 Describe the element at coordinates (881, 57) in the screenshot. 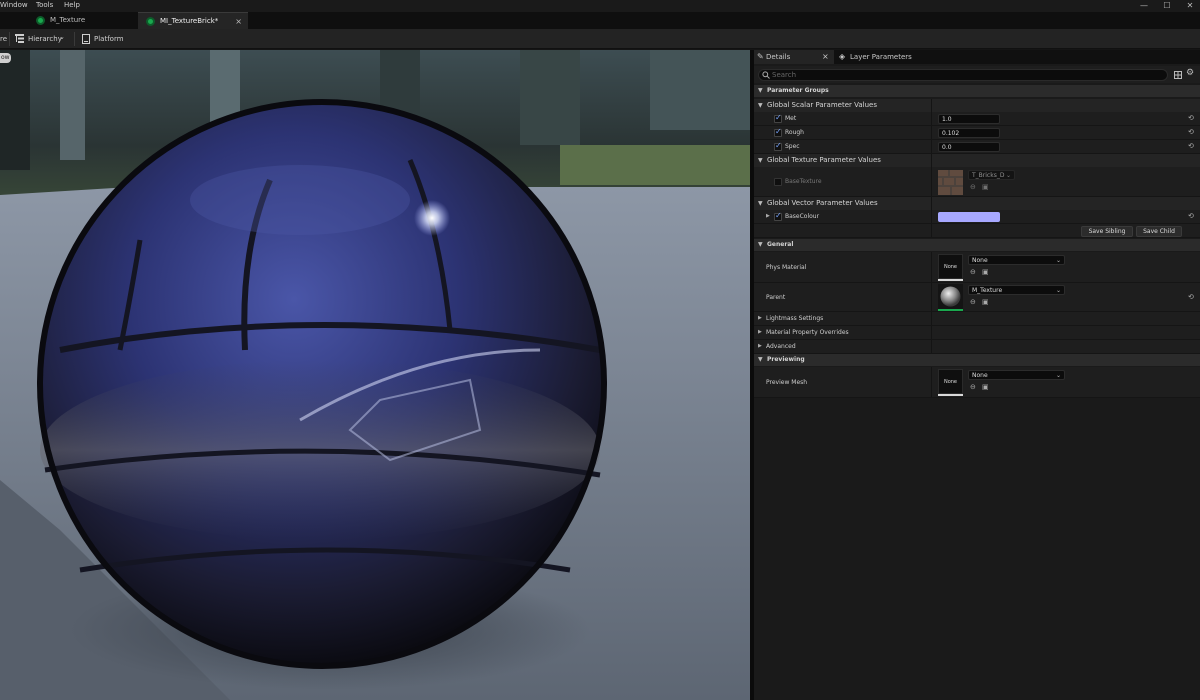

I see `tab-layer-parameters-label: Layer Parameters` at that location.